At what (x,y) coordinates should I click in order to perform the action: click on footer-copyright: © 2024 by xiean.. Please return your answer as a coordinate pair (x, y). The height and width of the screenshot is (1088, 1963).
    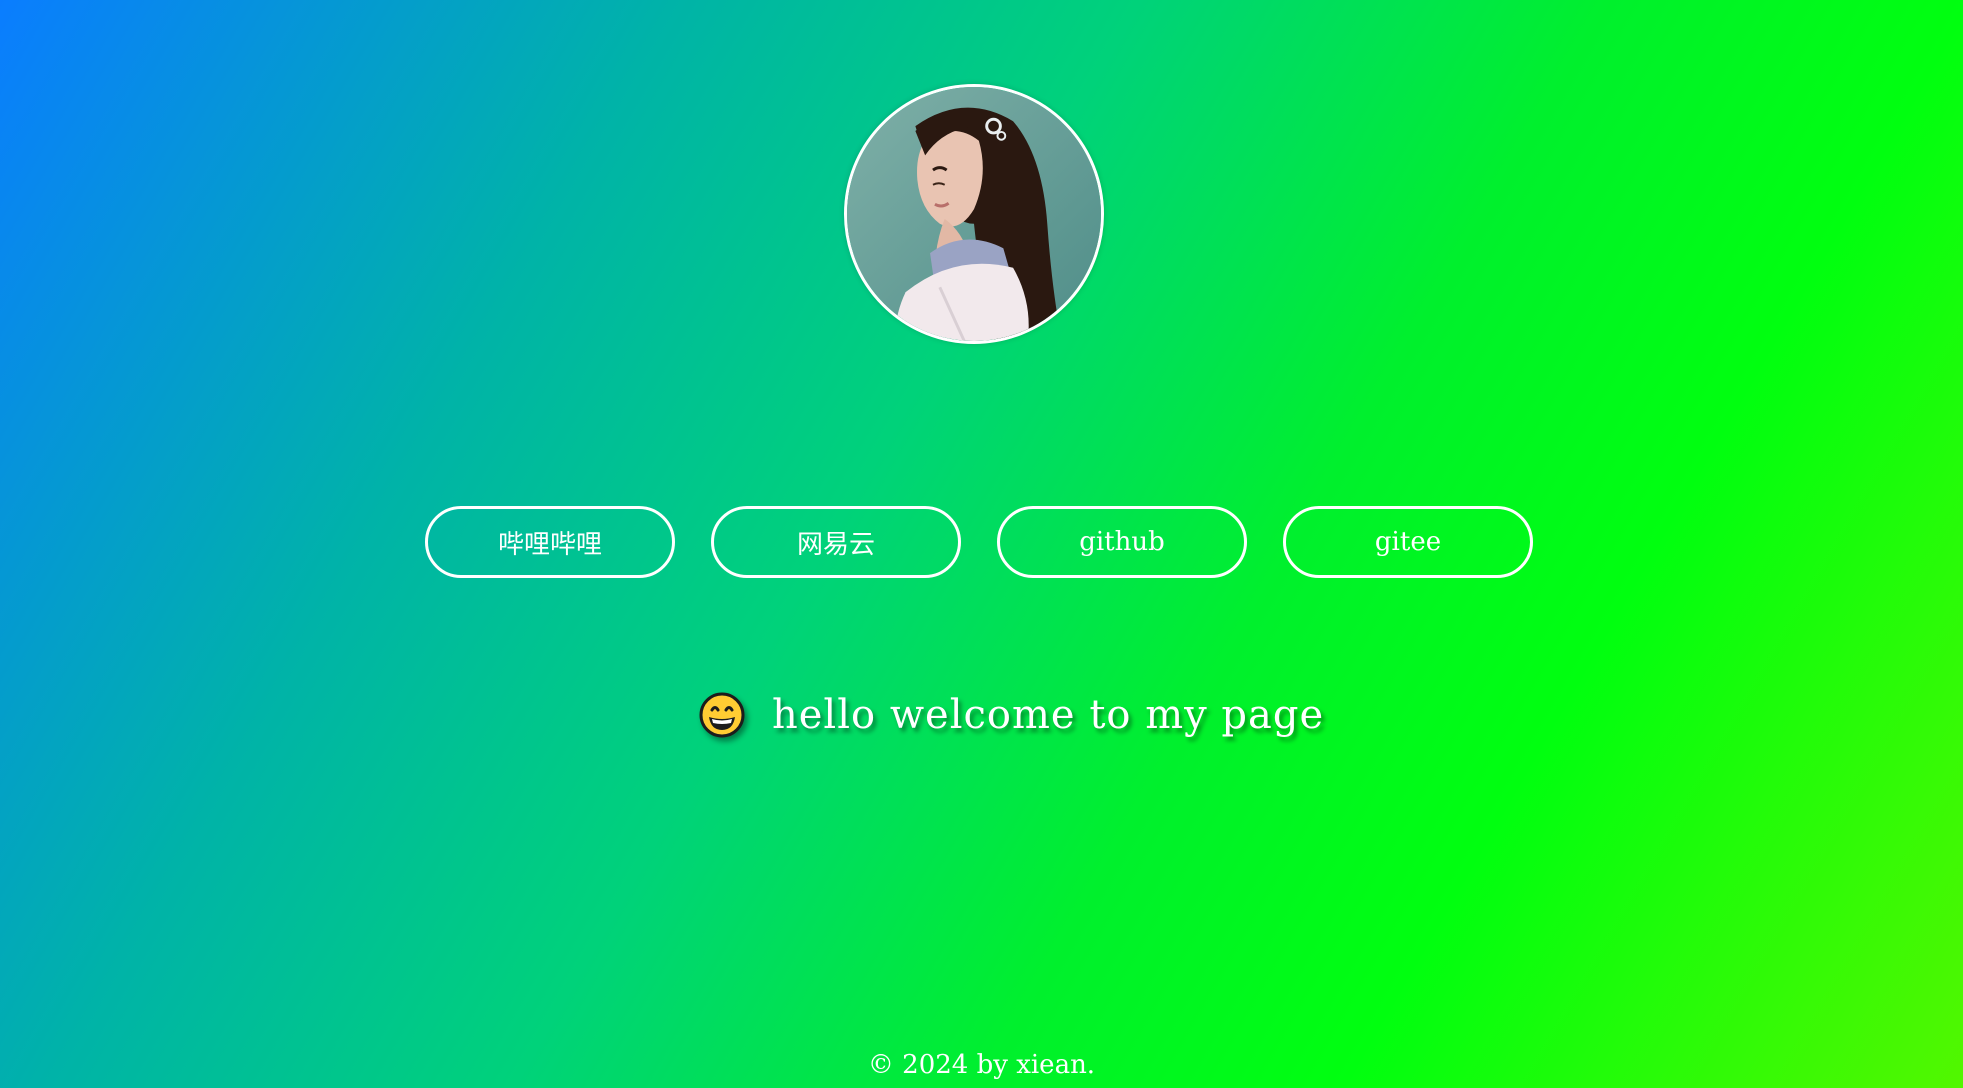
    Looking at the image, I should click on (981, 1065).